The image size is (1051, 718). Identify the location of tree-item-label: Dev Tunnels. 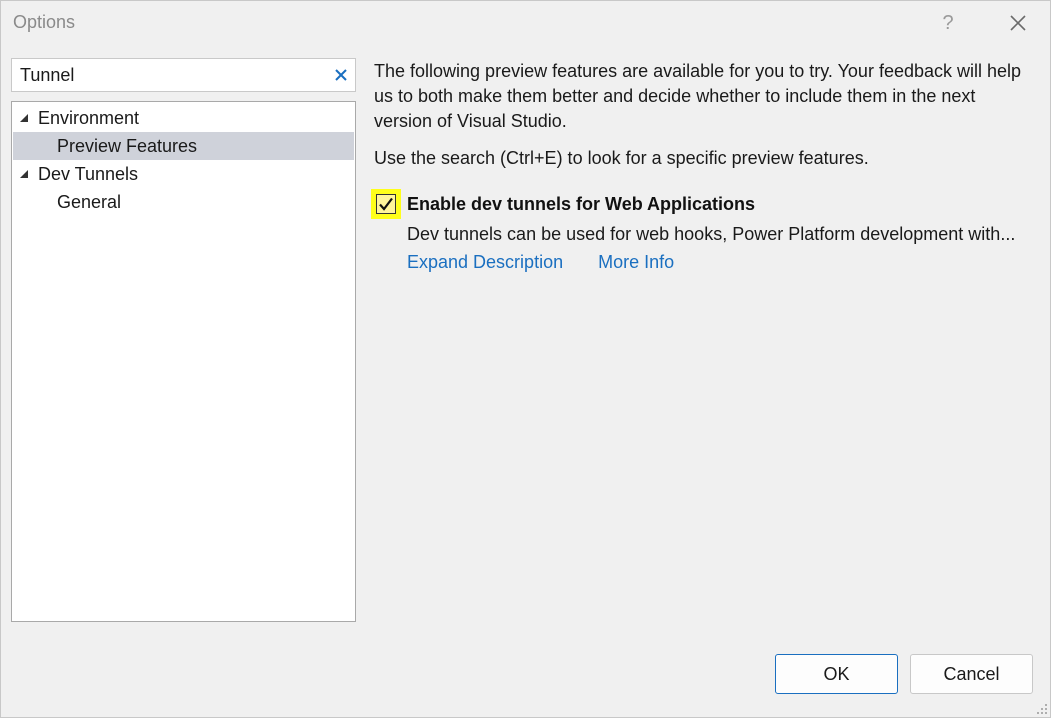
(88, 173).